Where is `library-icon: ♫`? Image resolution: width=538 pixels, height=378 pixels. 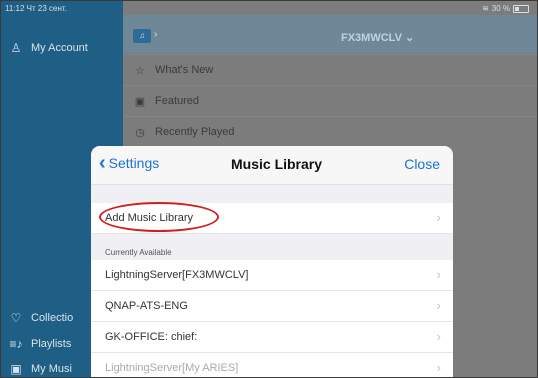
library-icon: ♫ is located at coordinates (142, 36).